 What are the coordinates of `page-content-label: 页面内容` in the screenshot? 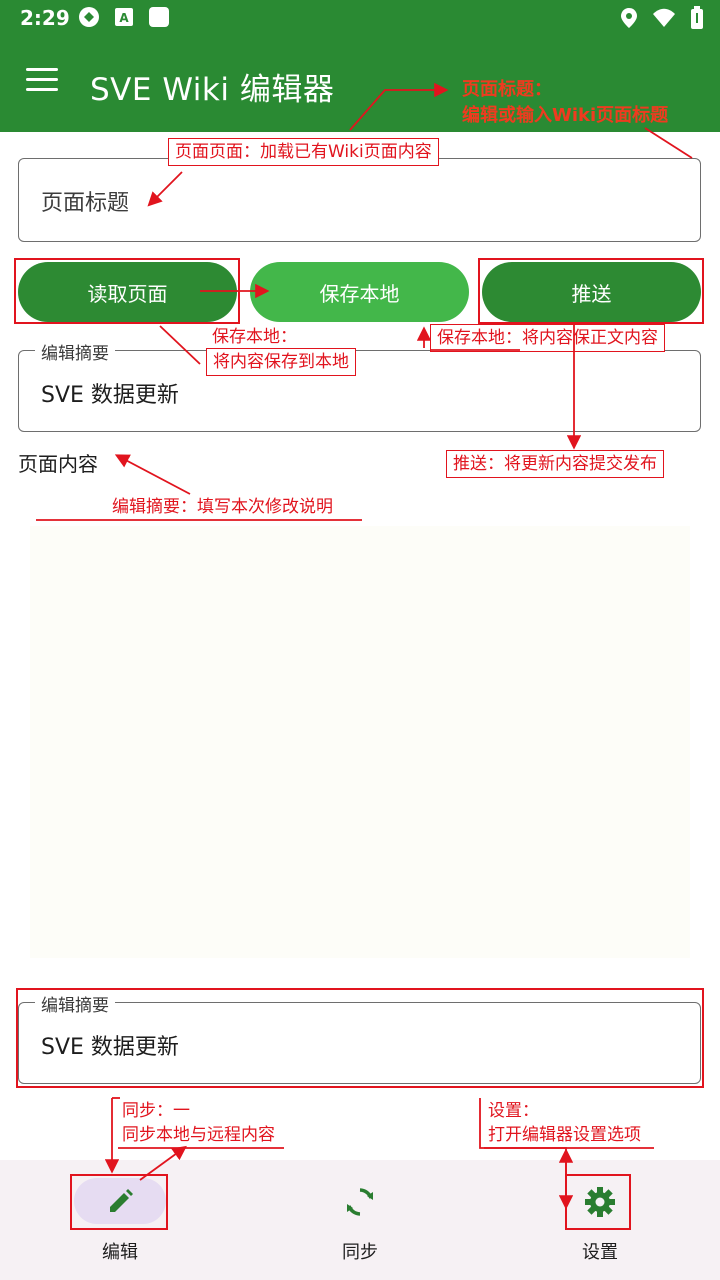 It's located at (58, 464).